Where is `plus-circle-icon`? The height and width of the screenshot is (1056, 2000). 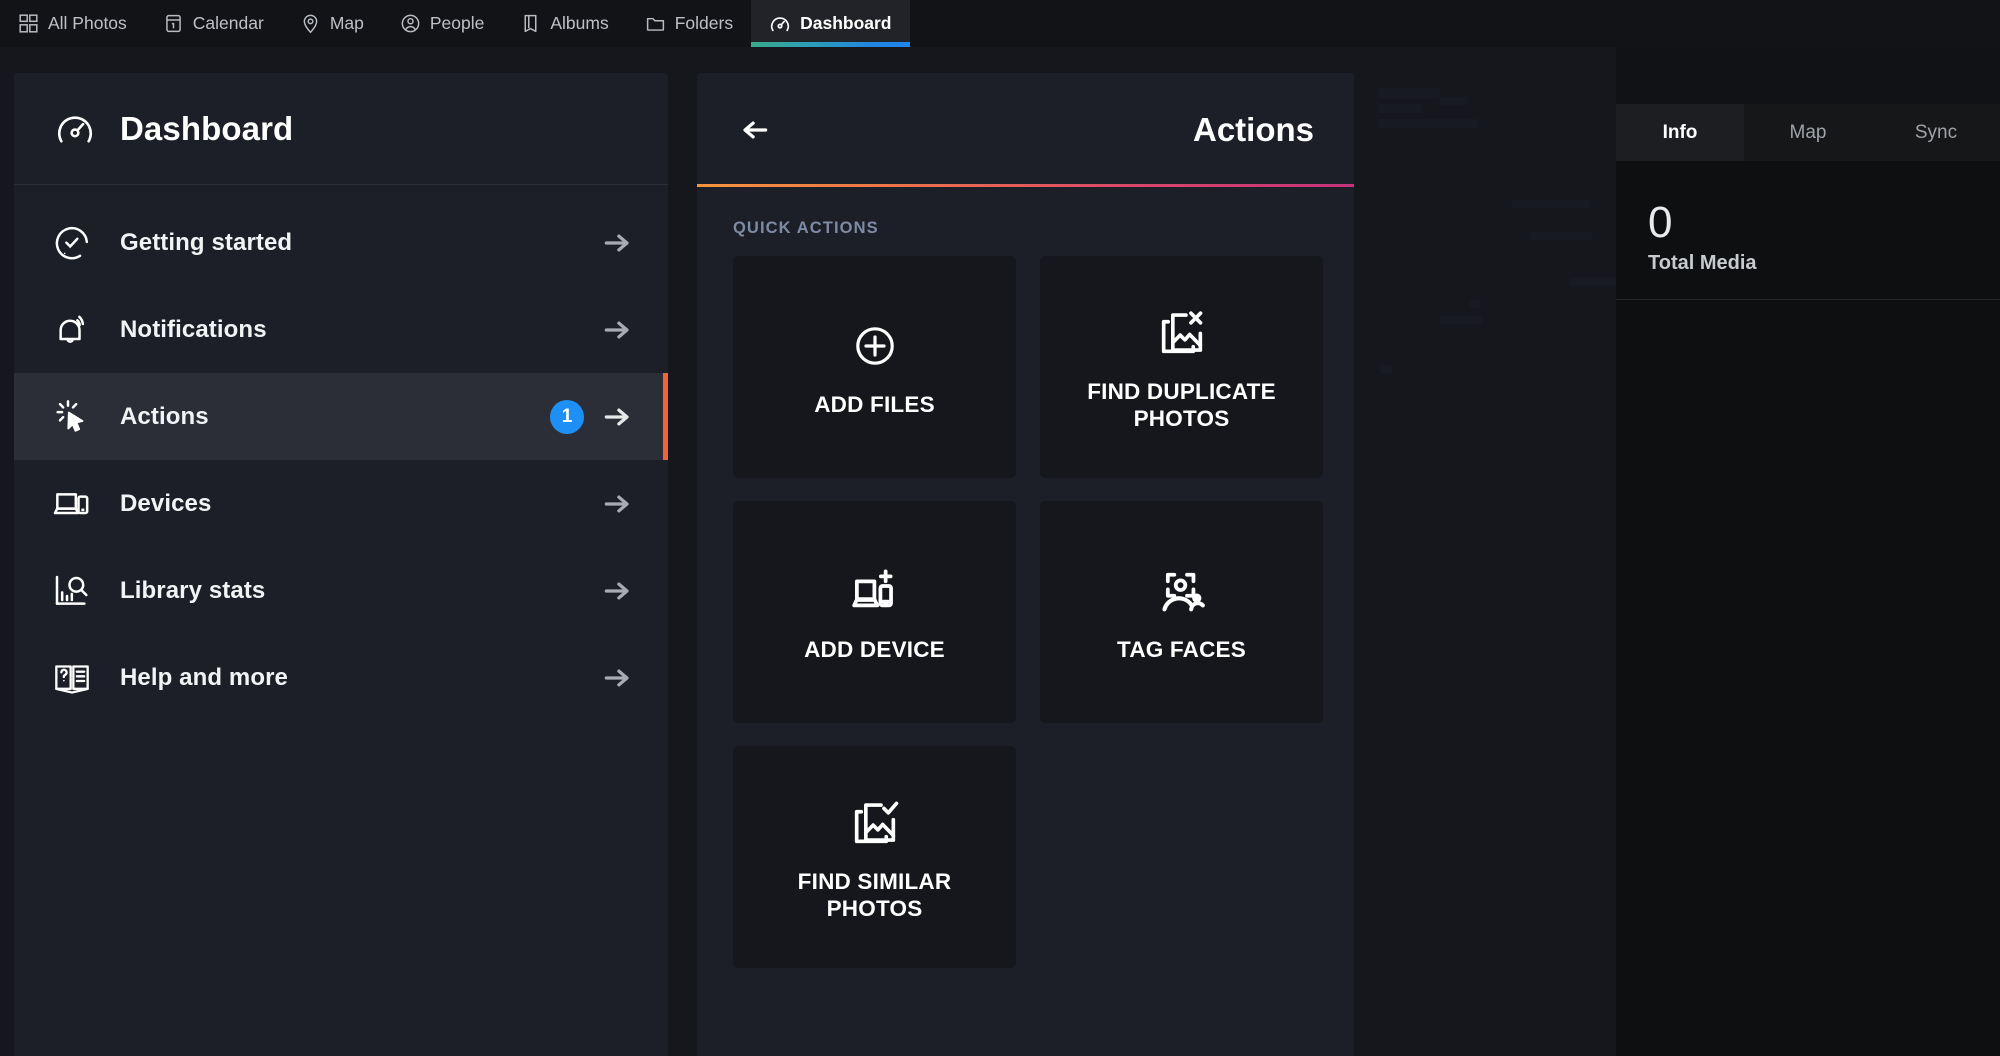
plus-circle-icon is located at coordinates (875, 346).